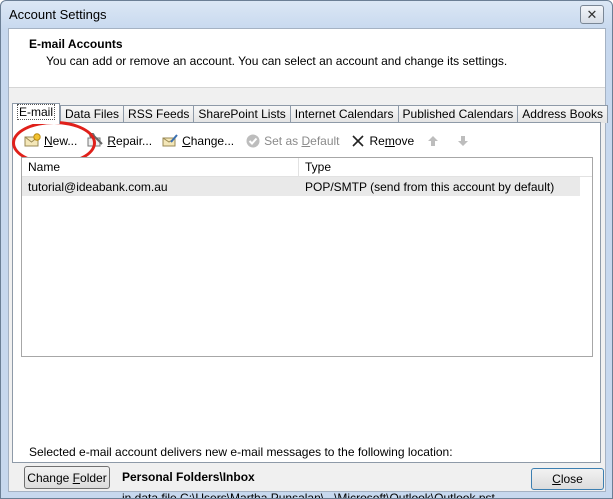  I want to click on column-header-type: Type, so click(318, 167).